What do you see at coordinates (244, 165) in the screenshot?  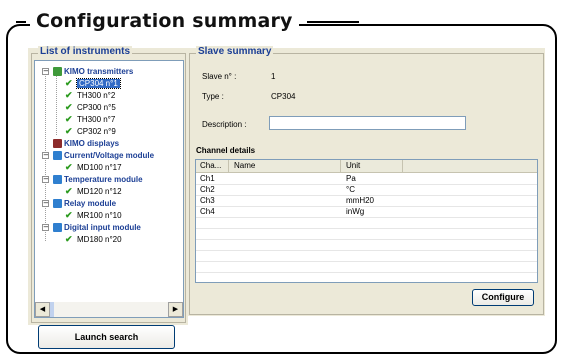 I see `header-name: Name` at bounding box center [244, 165].